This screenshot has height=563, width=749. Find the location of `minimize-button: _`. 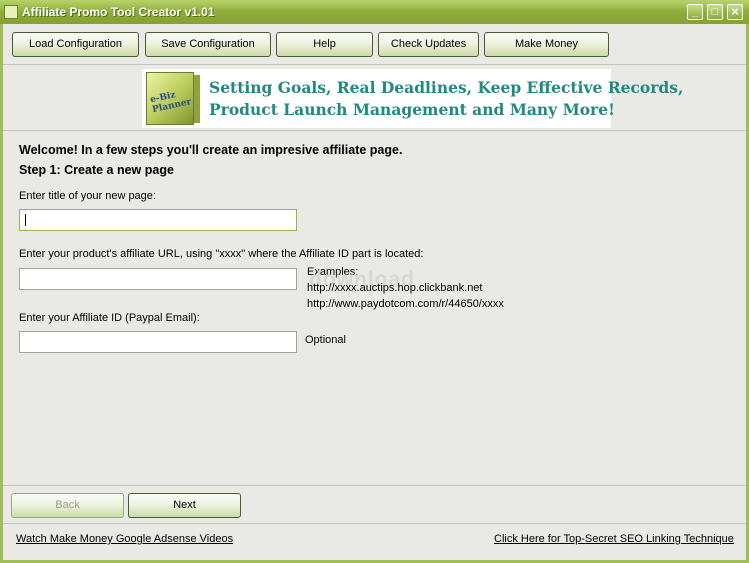

minimize-button: _ is located at coordinates (695, 12).